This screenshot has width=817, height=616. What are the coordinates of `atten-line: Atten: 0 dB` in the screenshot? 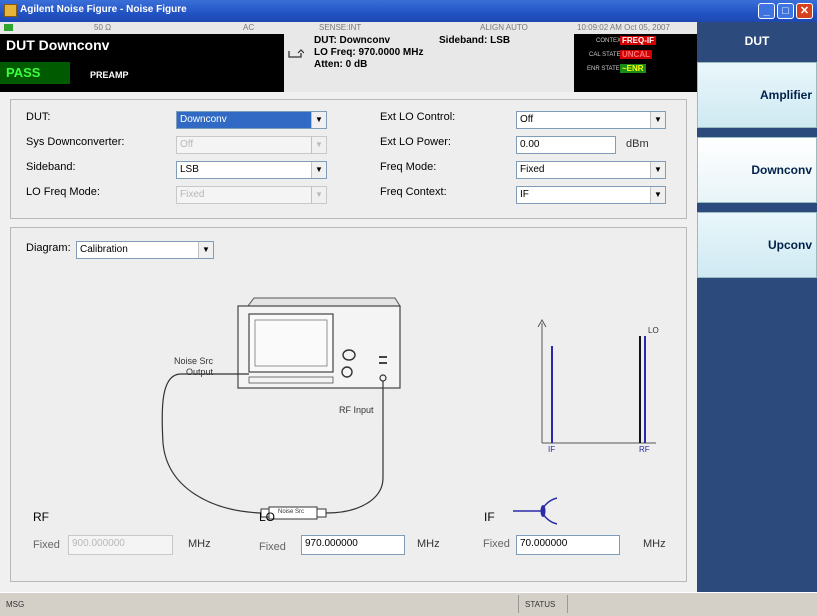 It's located at (341, 64).